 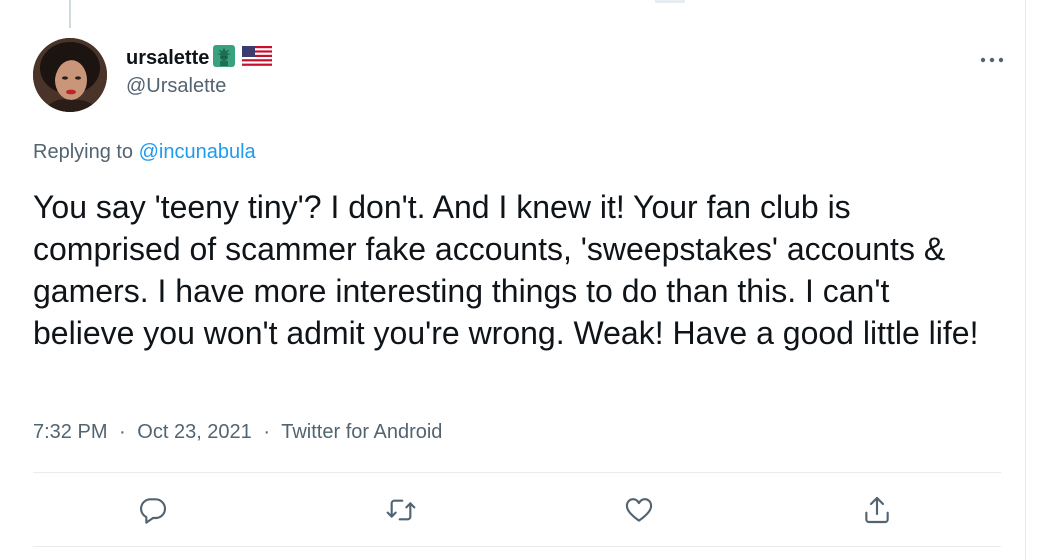 I want to click on top-divider-fragment, so click(x=670, y=1).